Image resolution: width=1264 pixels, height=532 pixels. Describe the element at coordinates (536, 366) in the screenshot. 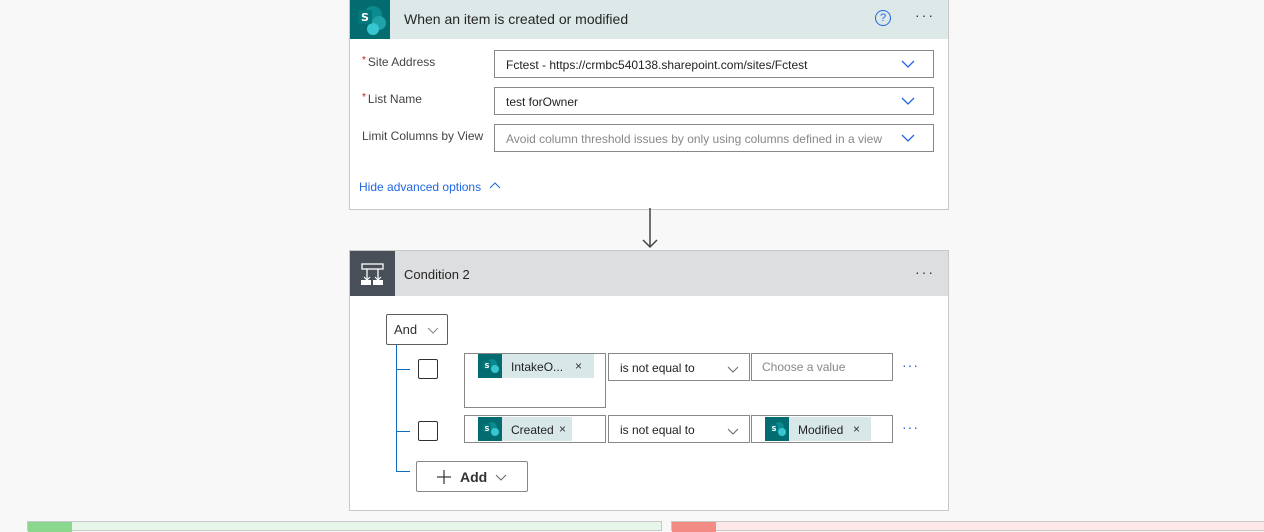

I see `dynamic-content-token: S IntakeO... ×` at that location.